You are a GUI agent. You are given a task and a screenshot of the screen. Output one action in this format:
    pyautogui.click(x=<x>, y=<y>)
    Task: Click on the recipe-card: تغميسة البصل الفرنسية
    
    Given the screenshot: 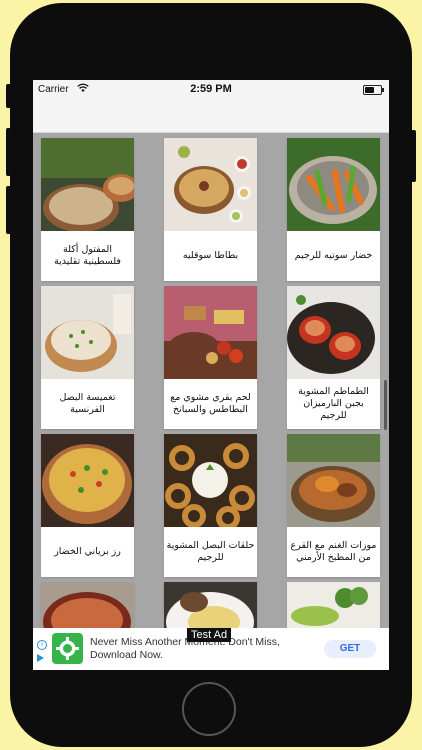 What is the action you would take?
    pyautogui.click(x=87, y=357)
    